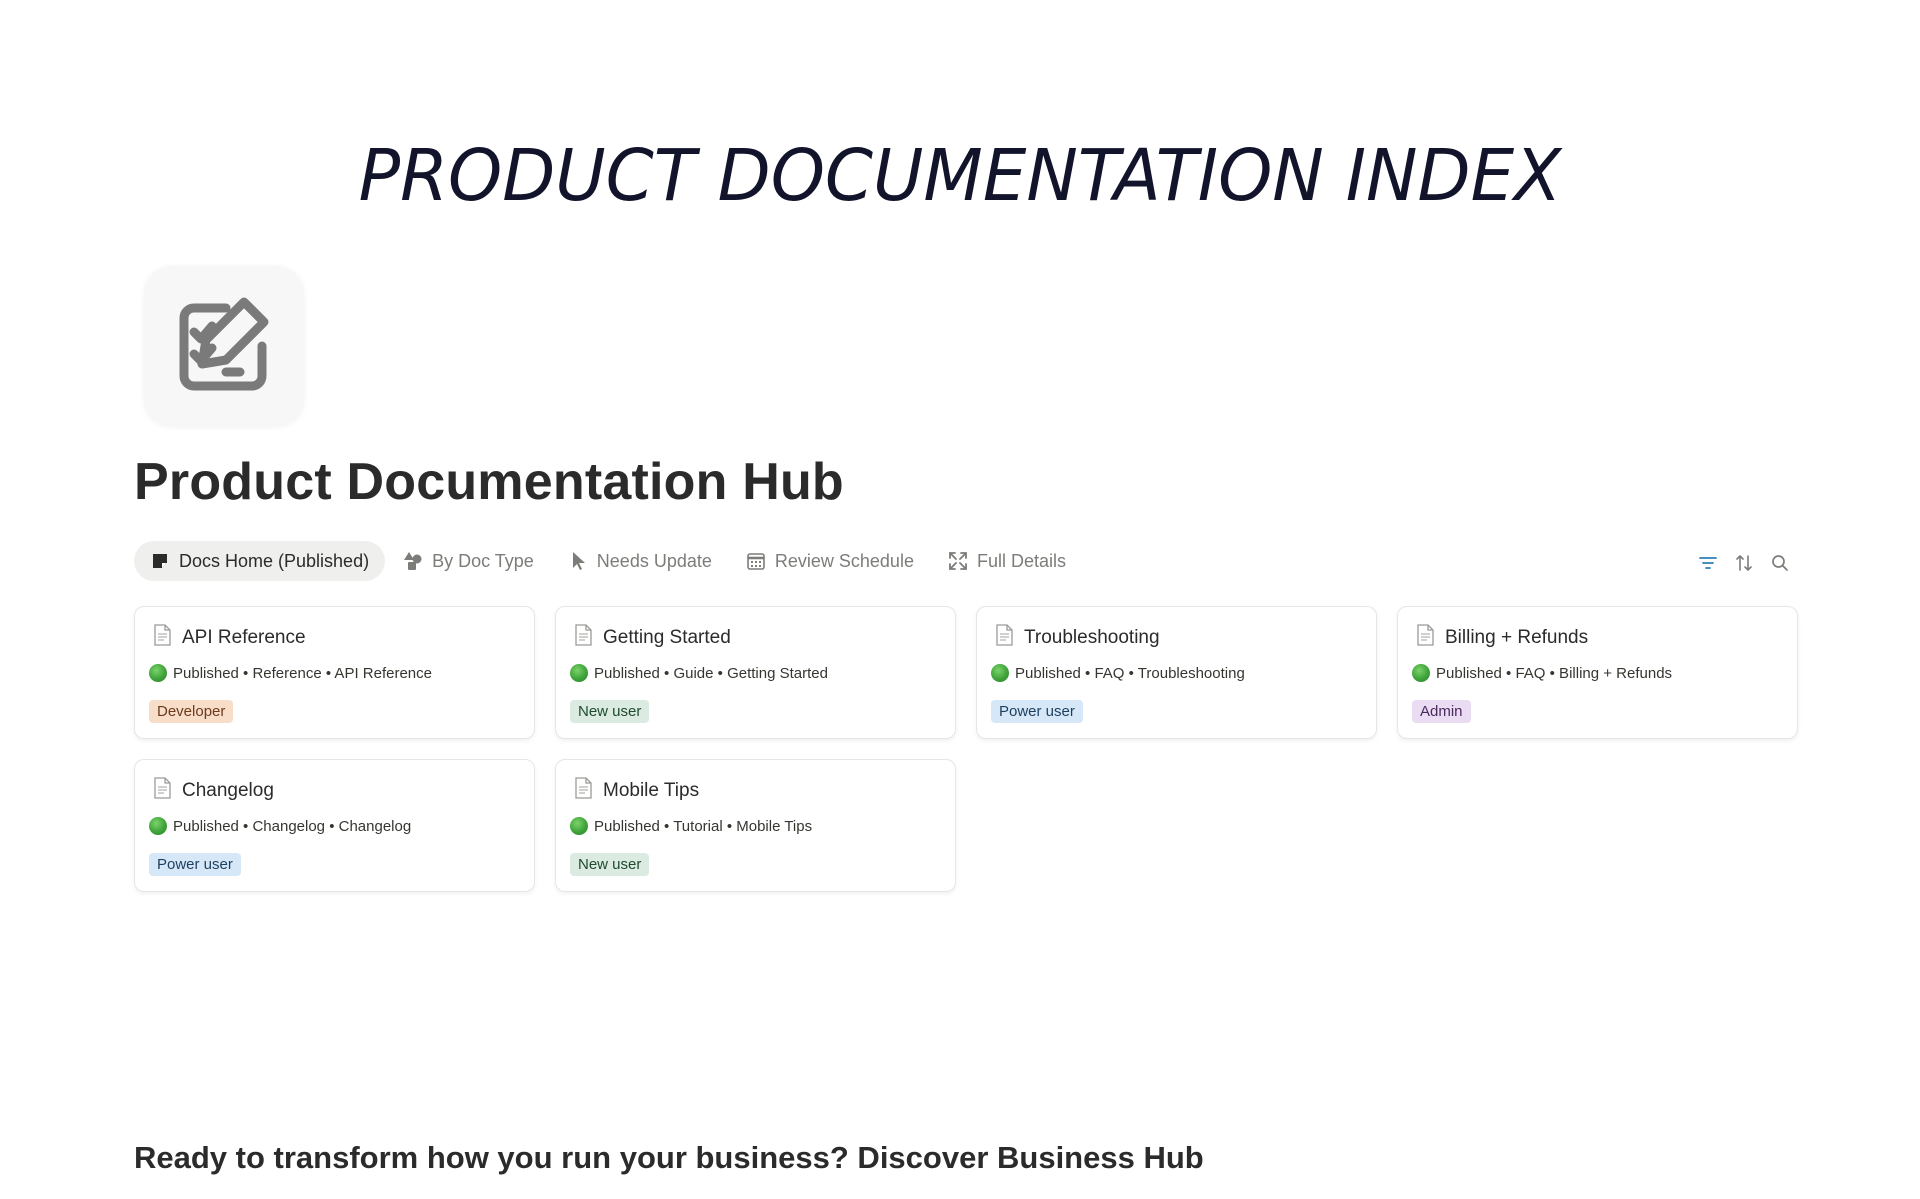 Image resolution: width=1920 pixels, height=1199 pixels. I want to click on tab-review-schedule: Review Schedule, so click(830, 561).